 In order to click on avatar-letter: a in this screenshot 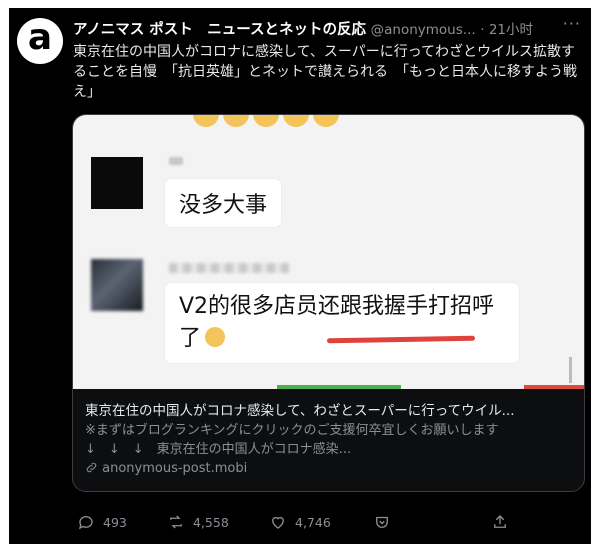, I will do `click(40, 37)`.